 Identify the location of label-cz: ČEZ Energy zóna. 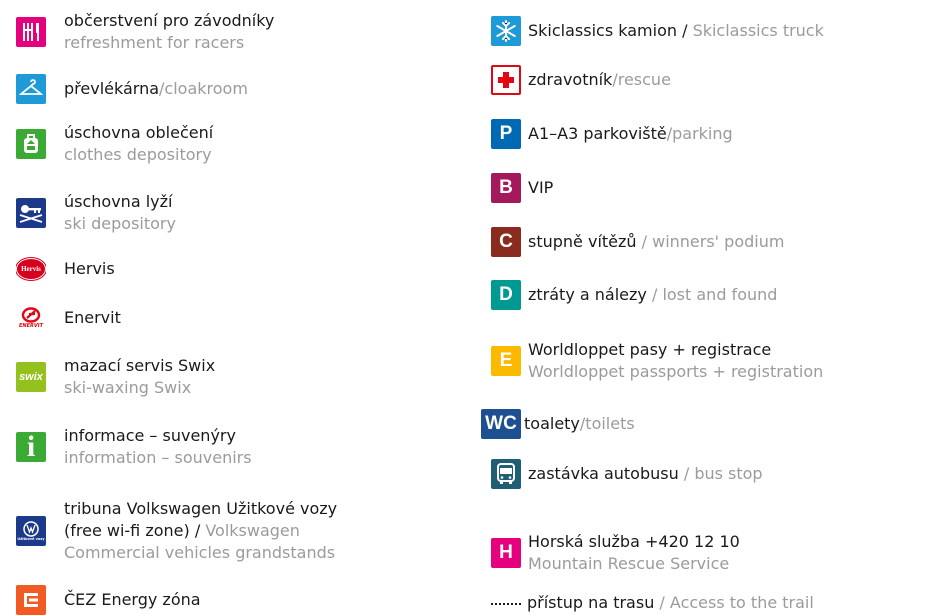
(132, 599).